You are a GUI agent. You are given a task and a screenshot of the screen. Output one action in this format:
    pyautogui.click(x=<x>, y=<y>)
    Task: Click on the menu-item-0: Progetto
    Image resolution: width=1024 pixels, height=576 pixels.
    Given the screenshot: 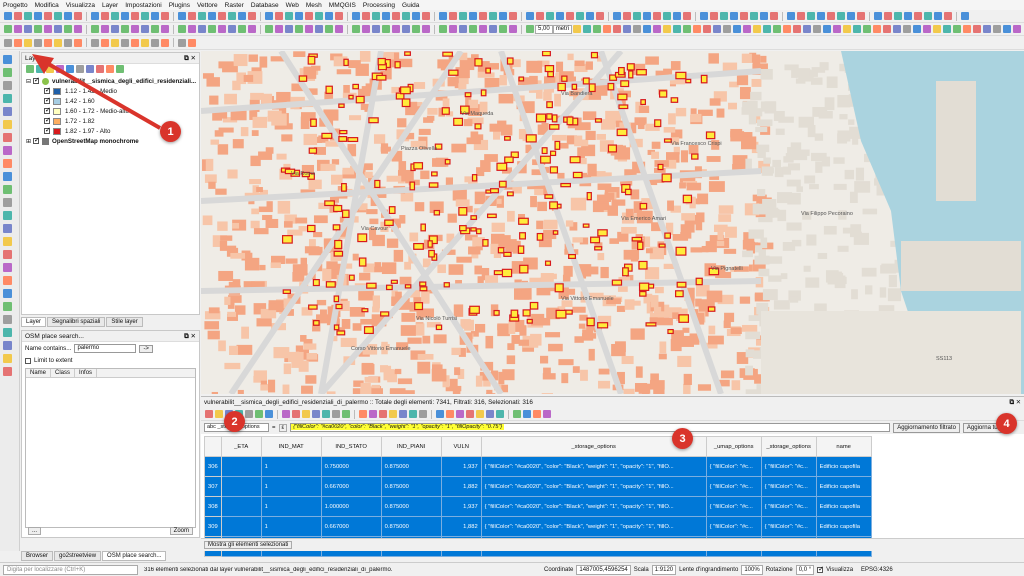 What is the action you would take?
    pyautogui.click(x=15, y=5)
    